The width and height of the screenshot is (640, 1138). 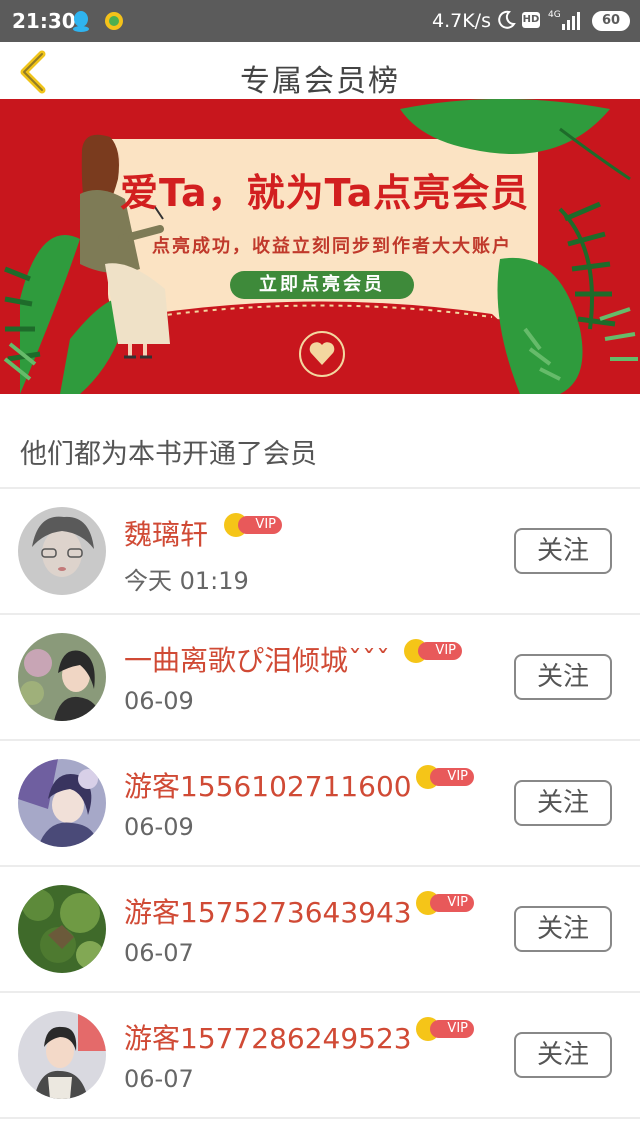 I want to click on status-bar: 21:30 4.7K/s HD 4G 60, so click(x=320, y=21).